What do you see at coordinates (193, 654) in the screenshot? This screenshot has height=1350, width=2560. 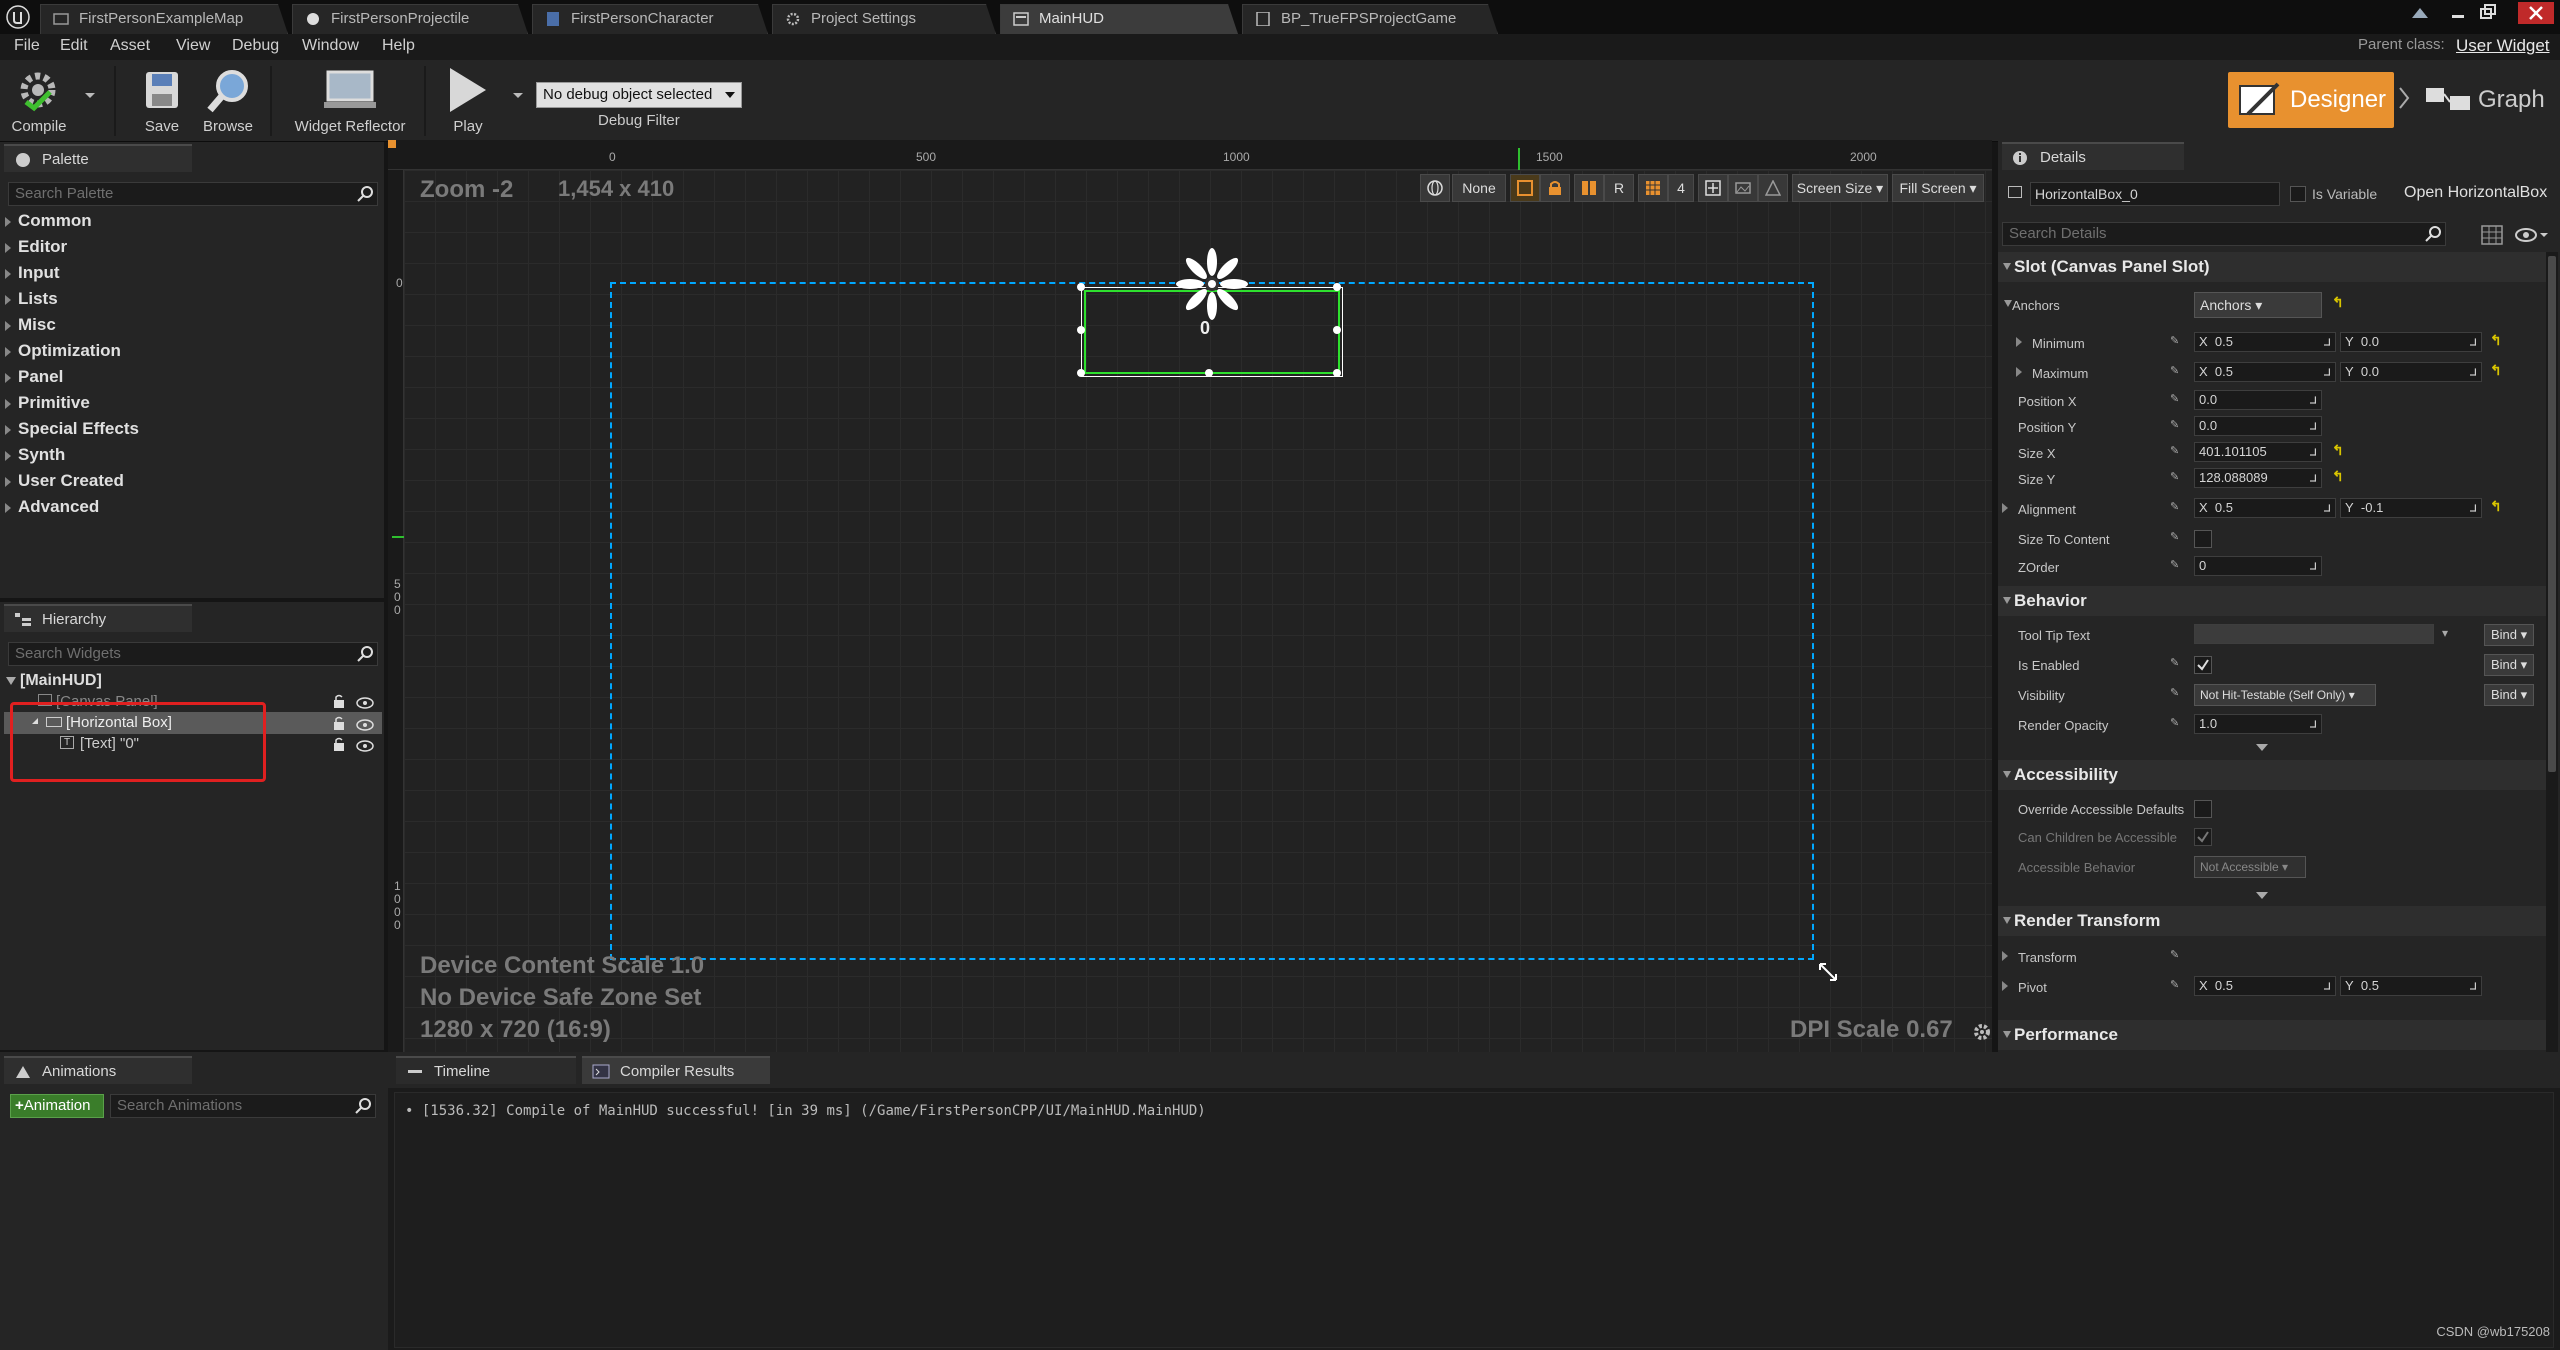 I see `hierarchy-search-input: Search Widgets` at bounding box center [193, 654].